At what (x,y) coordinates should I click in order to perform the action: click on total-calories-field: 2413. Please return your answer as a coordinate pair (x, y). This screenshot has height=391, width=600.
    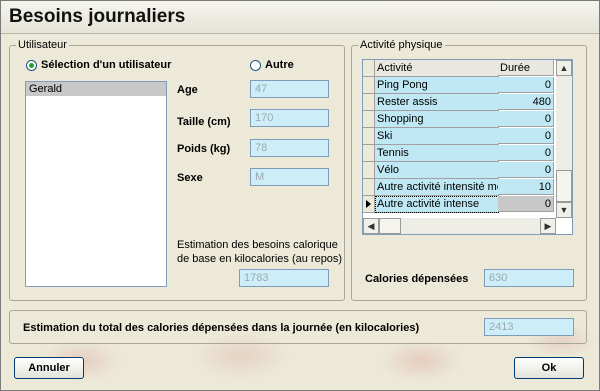
    Looking at the image, I should click on (529, 327).